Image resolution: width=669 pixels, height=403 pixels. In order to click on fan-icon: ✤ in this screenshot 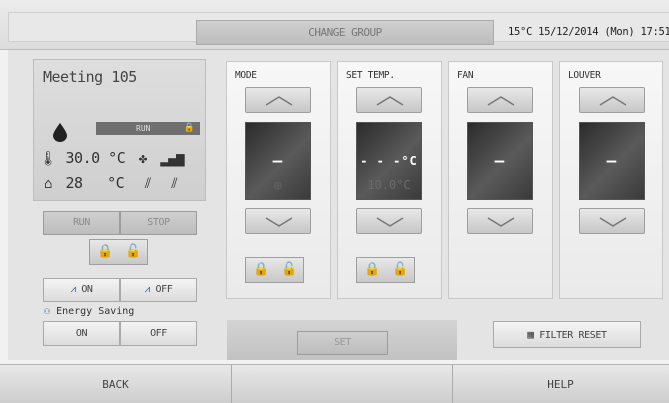, I will do `click(142, 159)`.